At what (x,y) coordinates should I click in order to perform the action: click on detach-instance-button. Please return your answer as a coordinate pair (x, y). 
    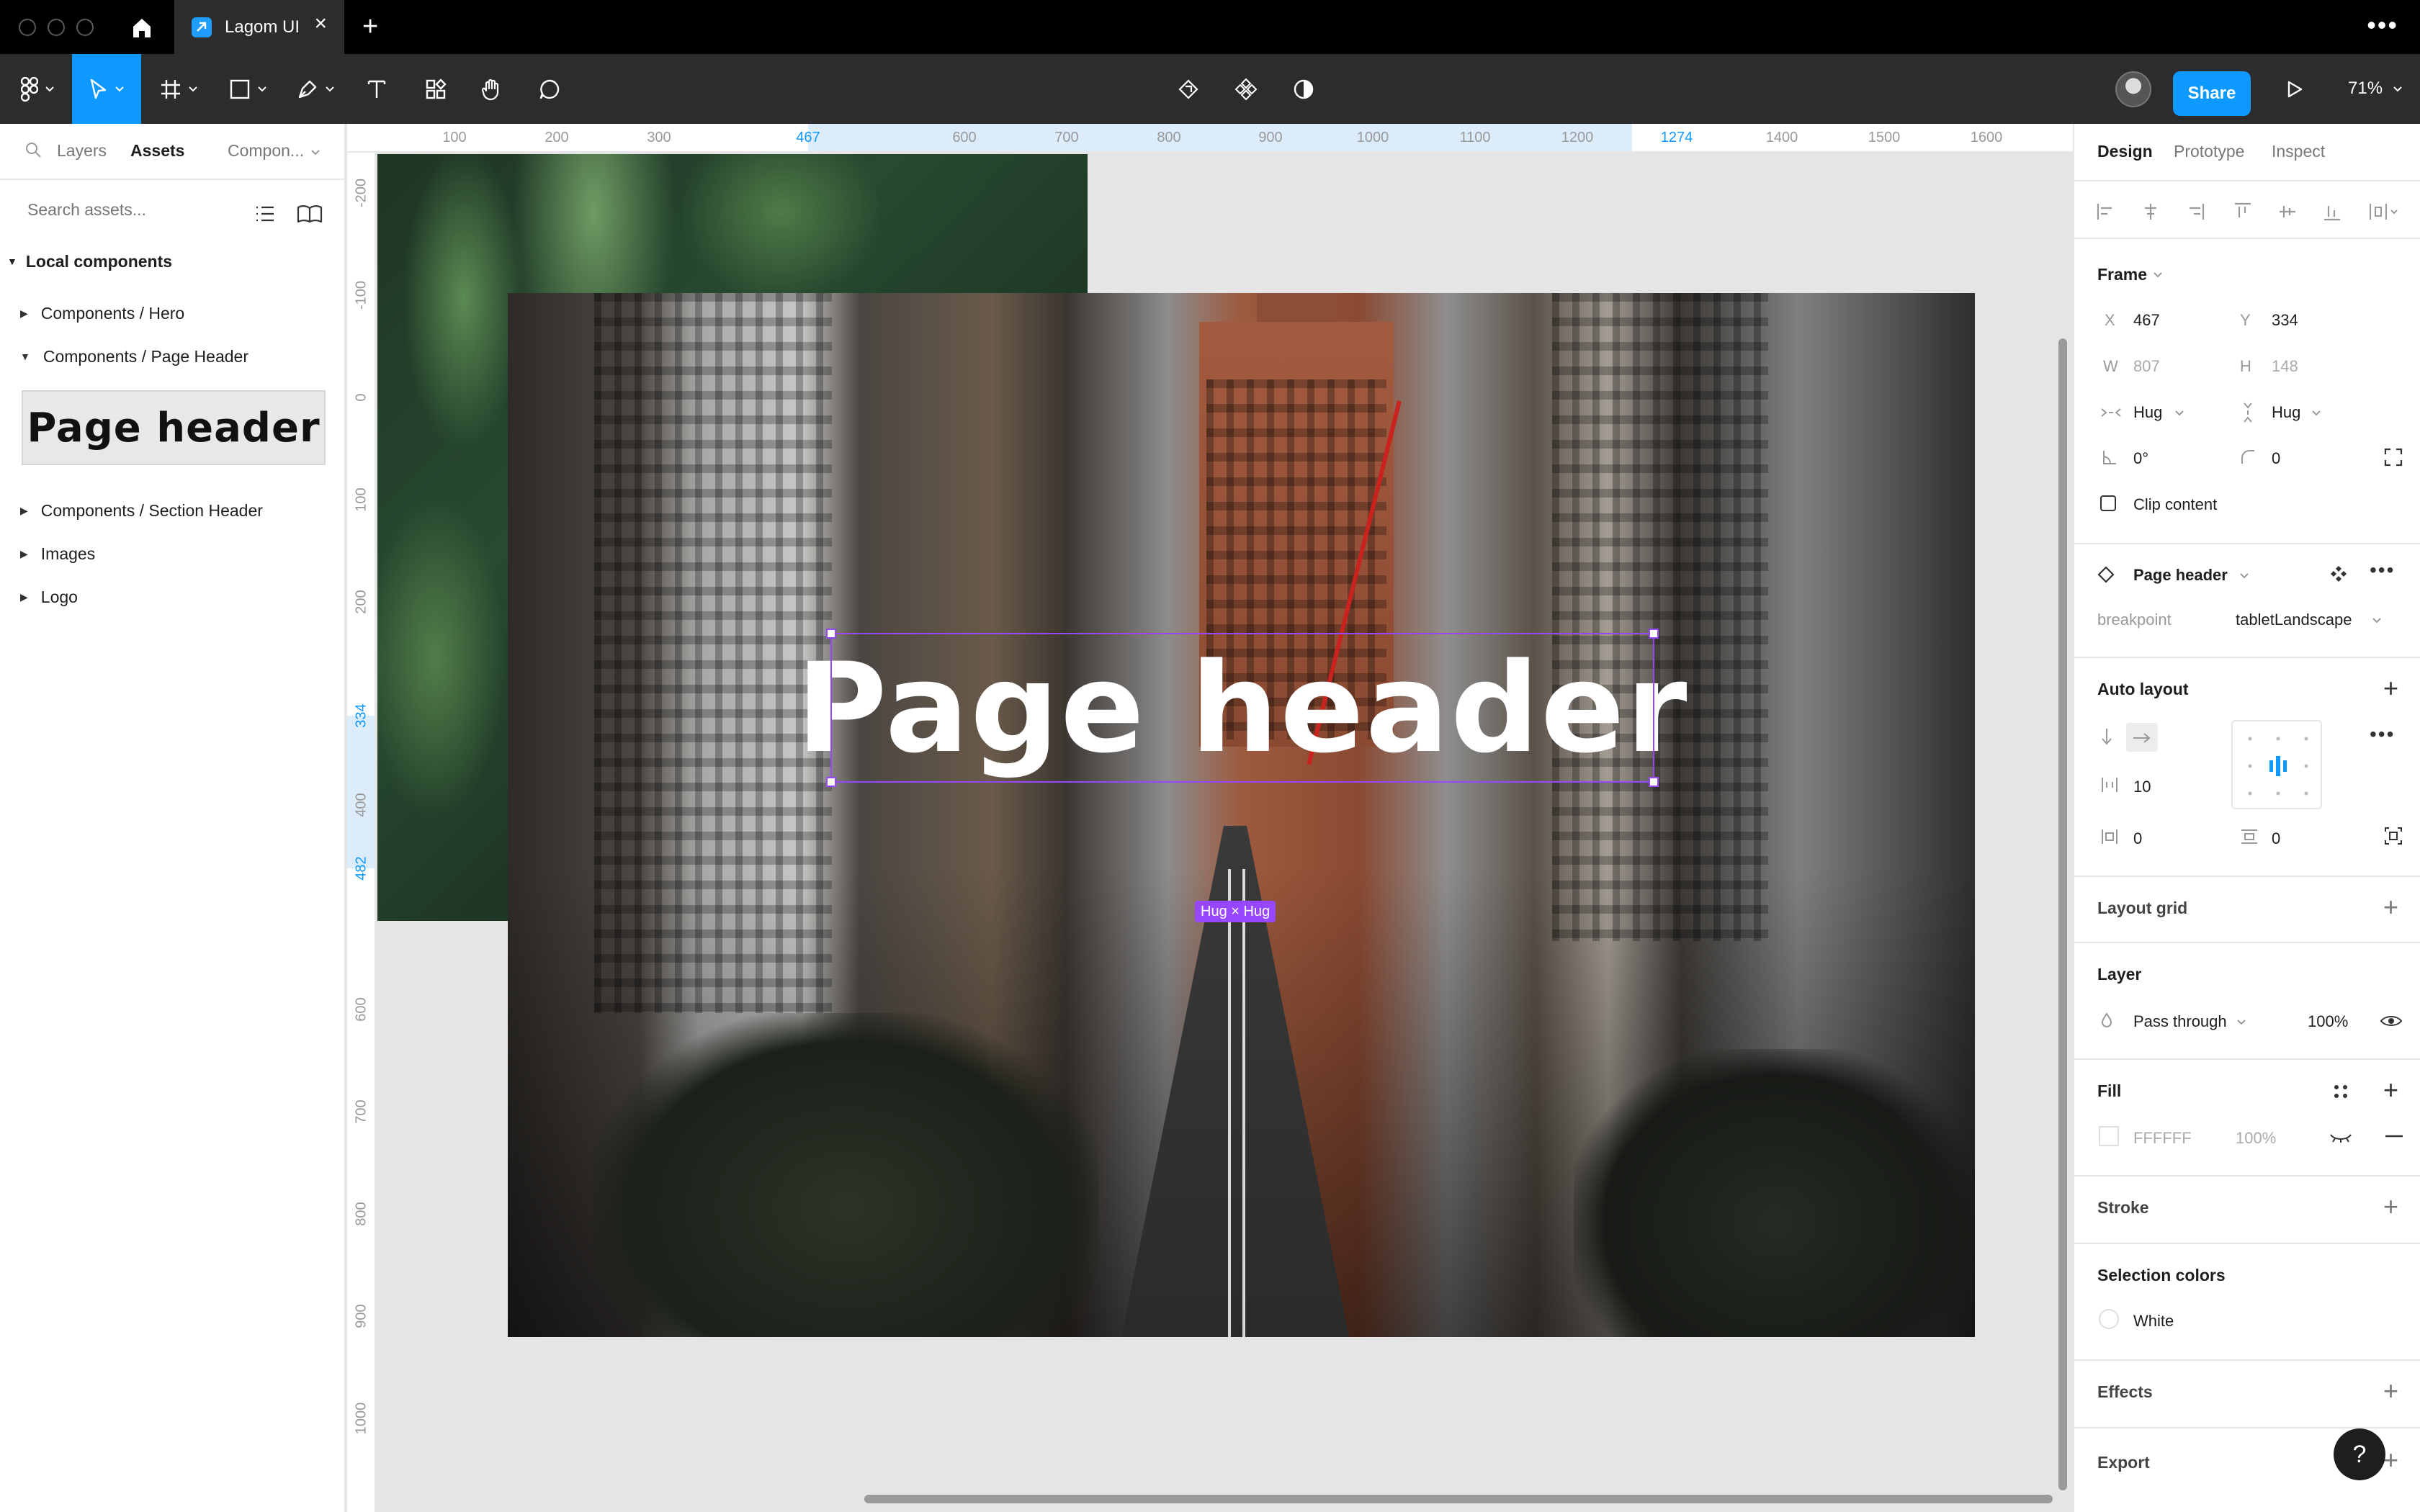
    Looking at the image, I should click on (1188, 89).